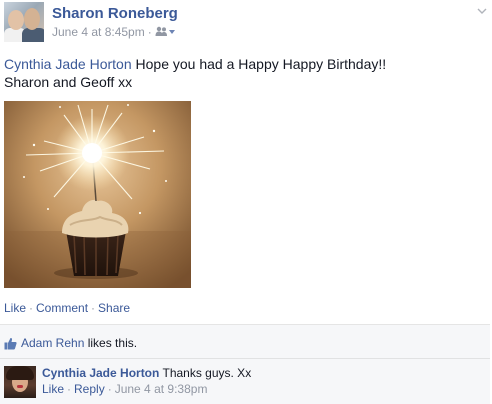 This screenshot has width=492, height=404. What do you see at coordinates (207, 373) in the screenshot?
I see `comment-text: Thanks guys. Xx` at bounding box center [207, 373].